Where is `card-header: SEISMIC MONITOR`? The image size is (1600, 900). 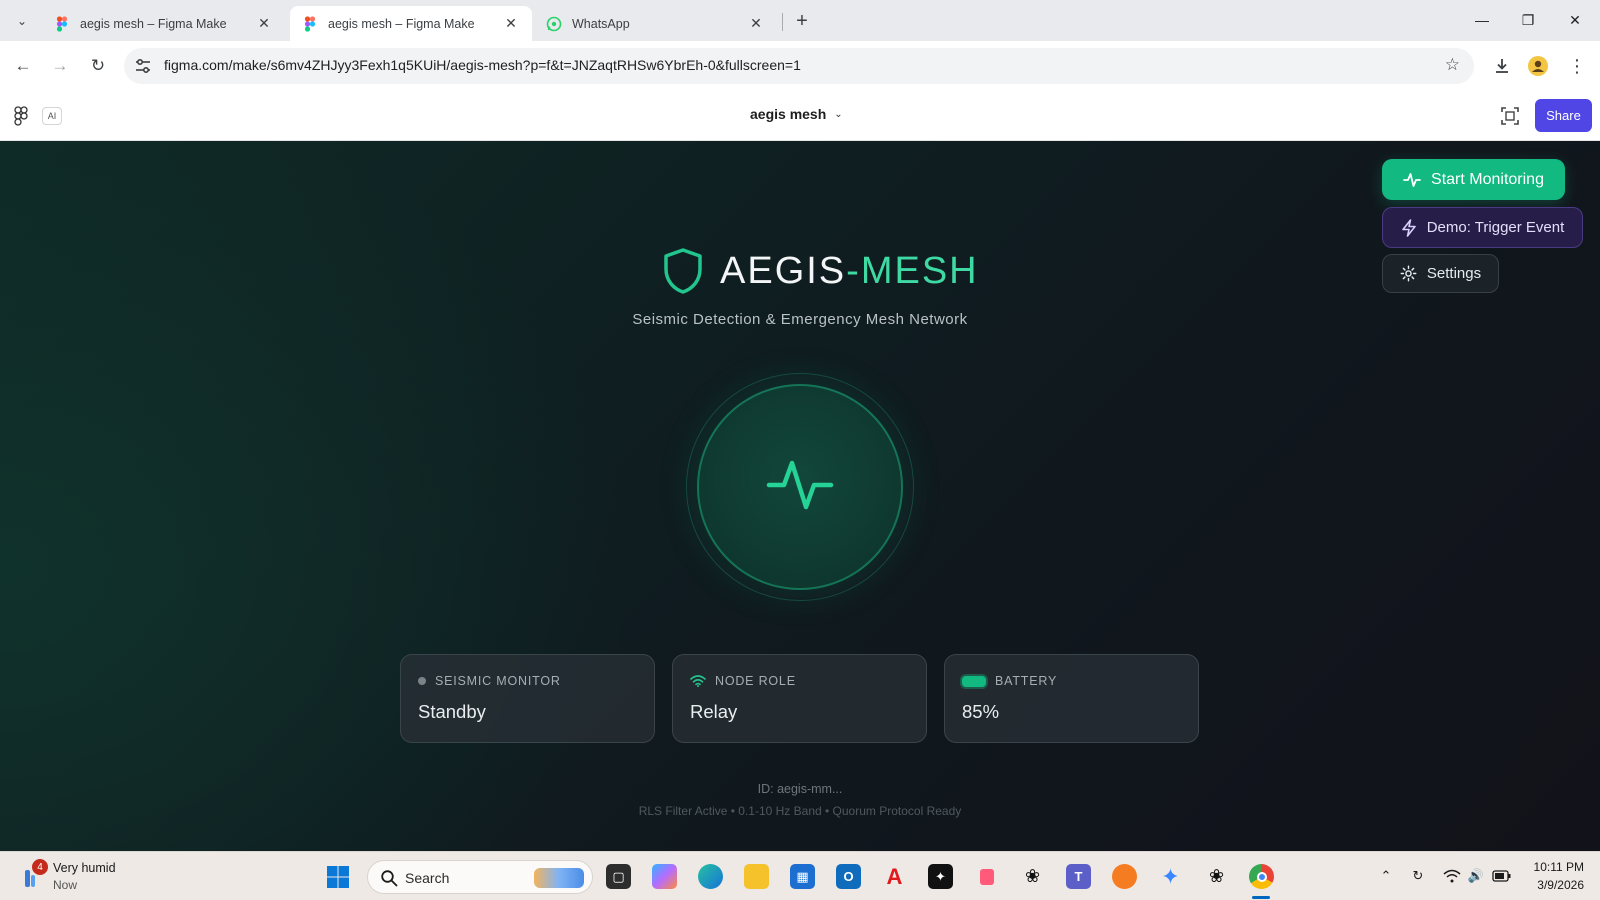
card-header: SEISMIC MONITOR is located at coordinates (489, 681).